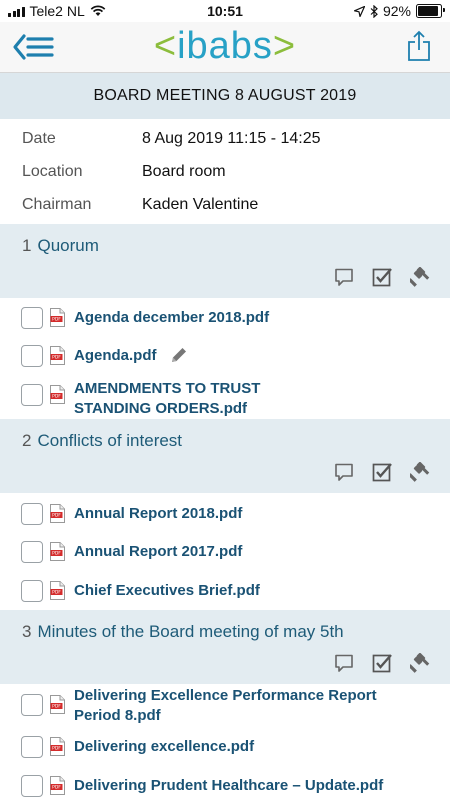  Describe the element at coordinates (165, 46) in the screenshot. I see `logo-bracket-left: <` at that location.